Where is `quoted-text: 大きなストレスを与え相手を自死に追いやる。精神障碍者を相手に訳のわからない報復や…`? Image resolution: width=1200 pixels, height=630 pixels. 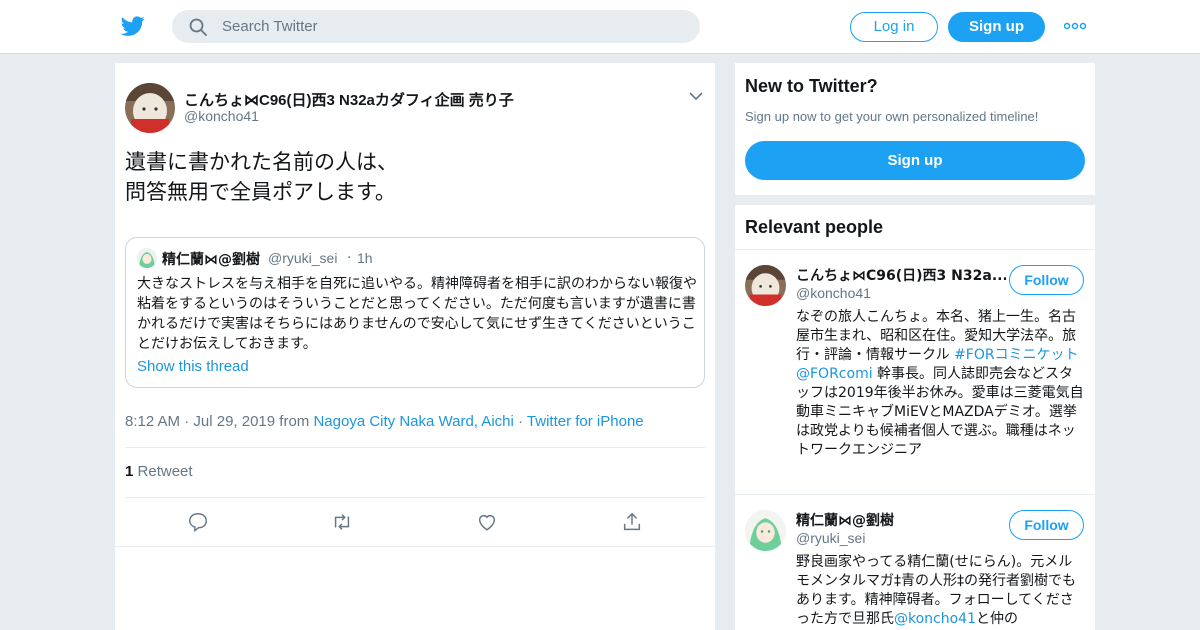 quoted-text: 大きなストレスを与え相手を自死に追いやる。精神障碍者を相手に訳のわからない報復や… is located at coordinates (417, 314).